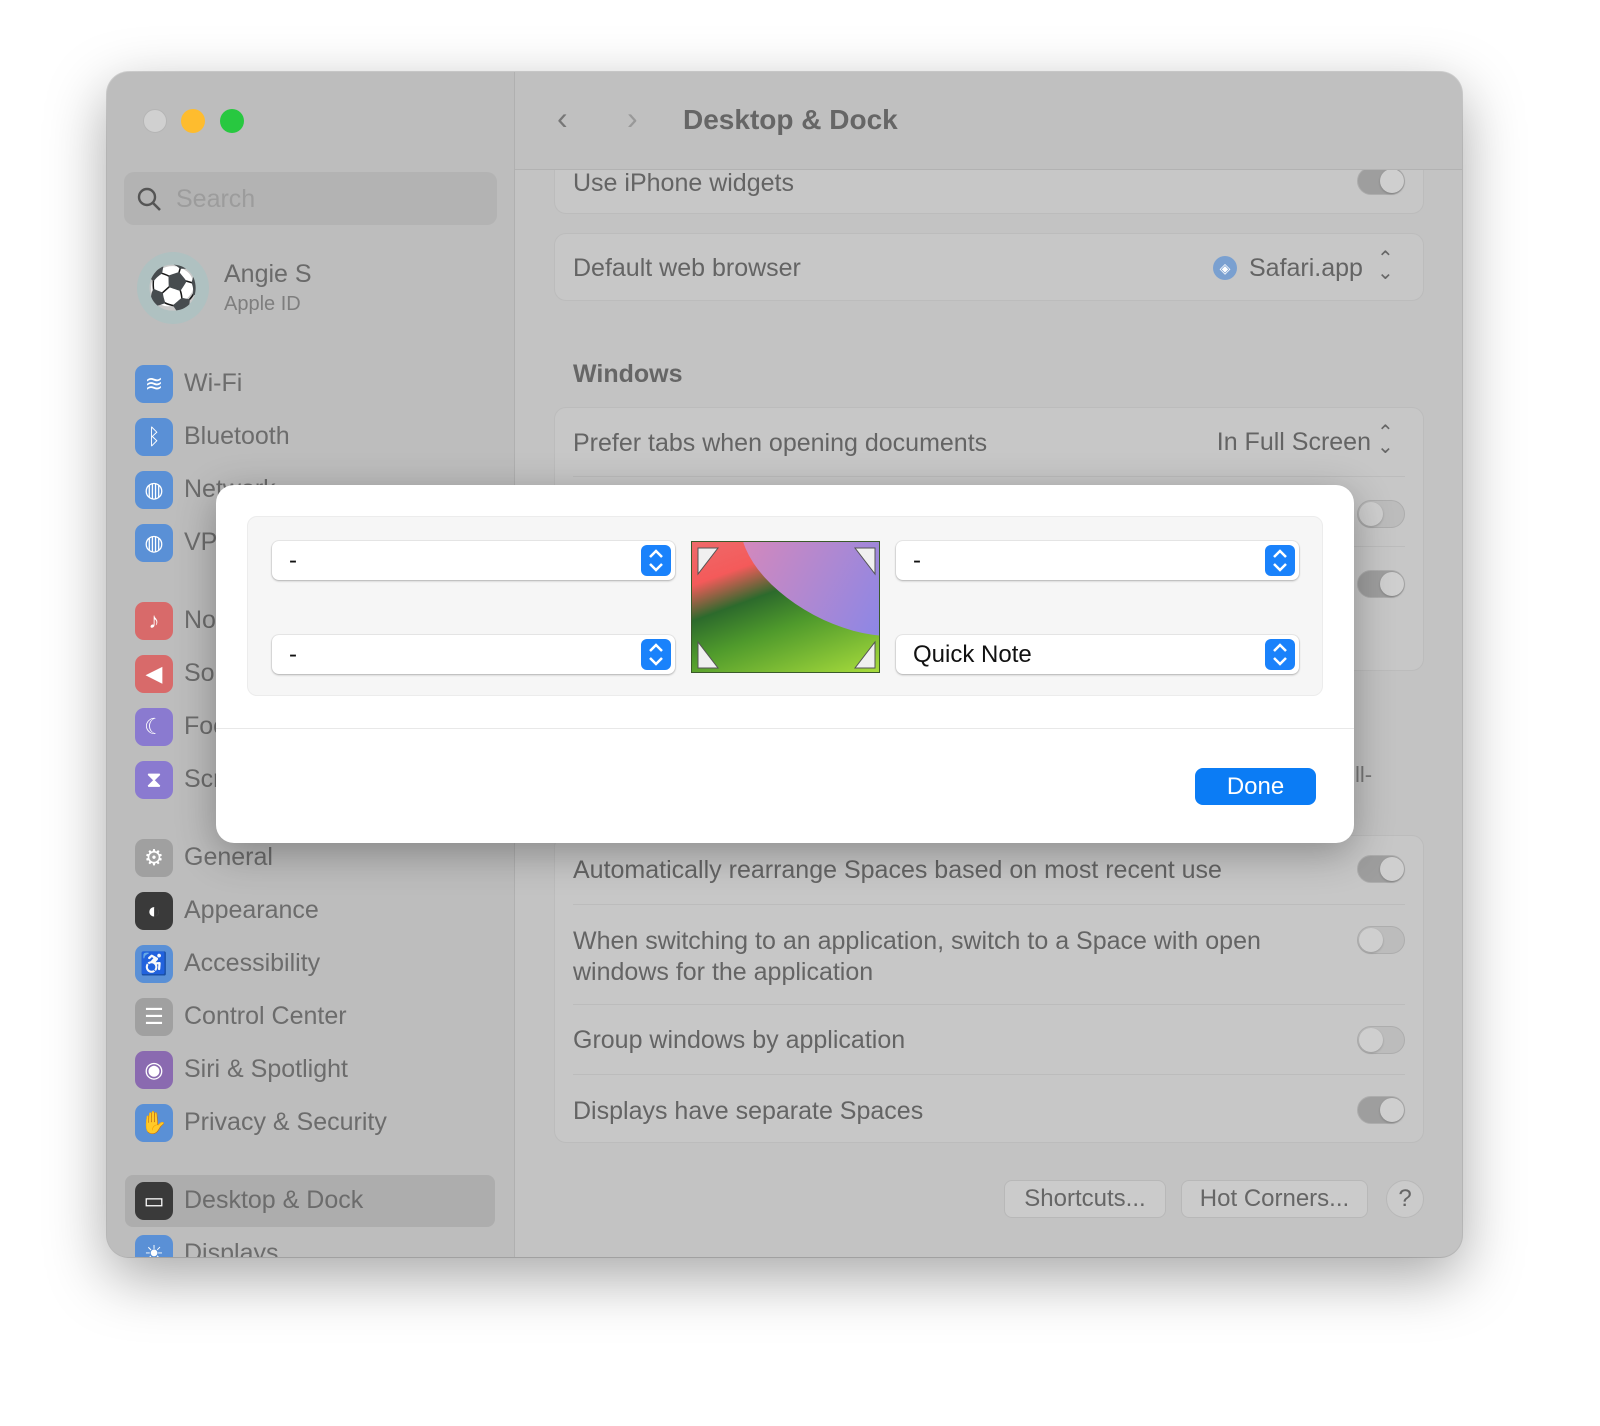  Describe the element at coordinates (1097, 560) in the screenshot. I see `top-right-corner-select: -` at that location.